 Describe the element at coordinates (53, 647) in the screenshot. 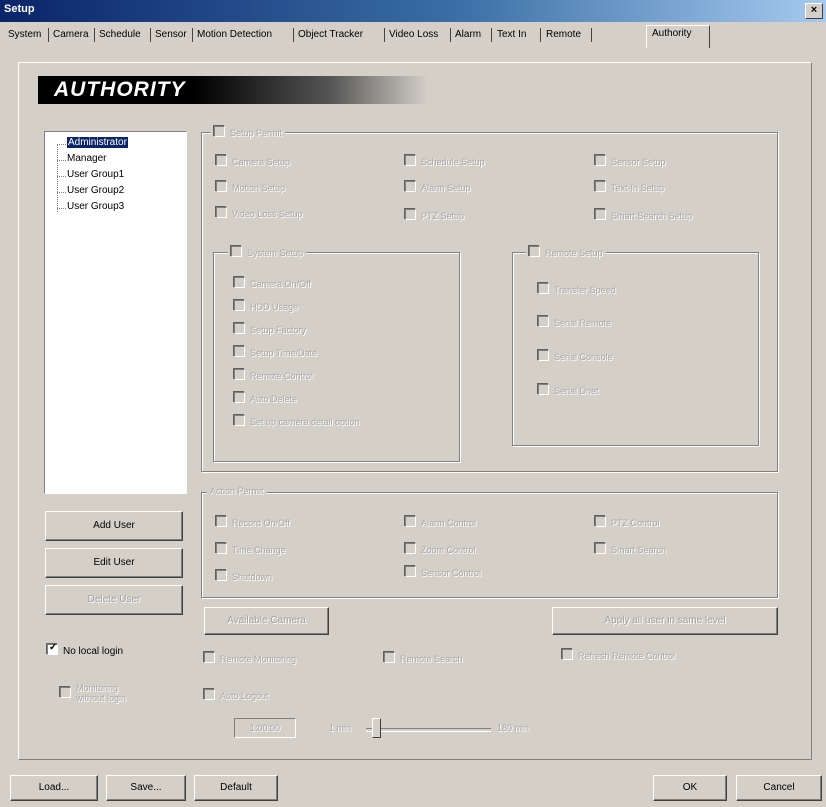

I see `checkmark-icon: ✓` at that location.